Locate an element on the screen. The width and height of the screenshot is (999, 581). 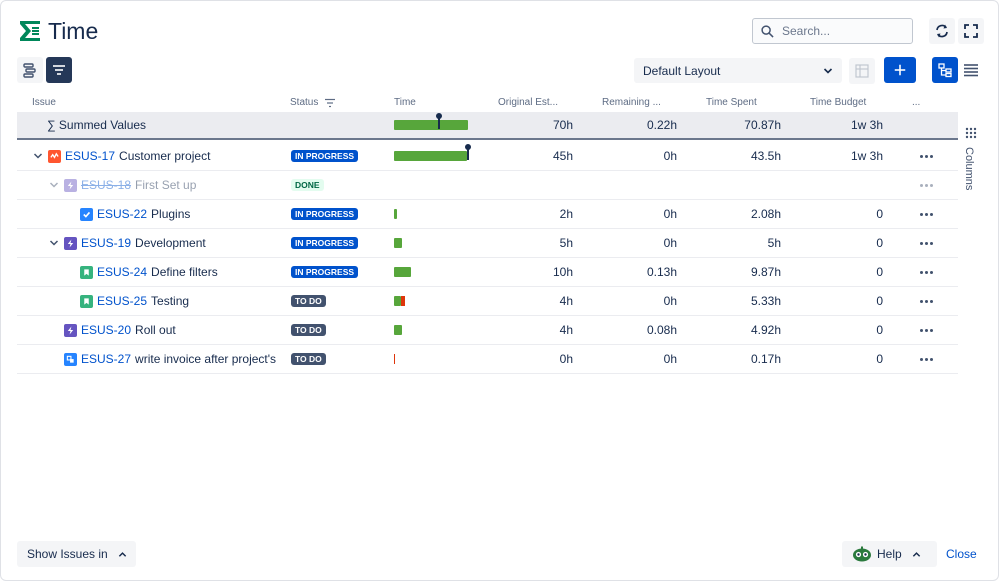
show-issues-in-button: Show Issues in is located at coordinates (76, 554).